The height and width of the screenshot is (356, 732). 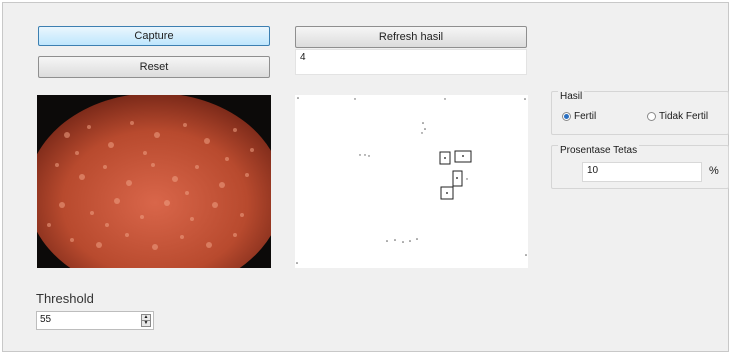 I want to click on tidak-fertil-radio-label: Tidak Fertil, so click(x=684, y=116).